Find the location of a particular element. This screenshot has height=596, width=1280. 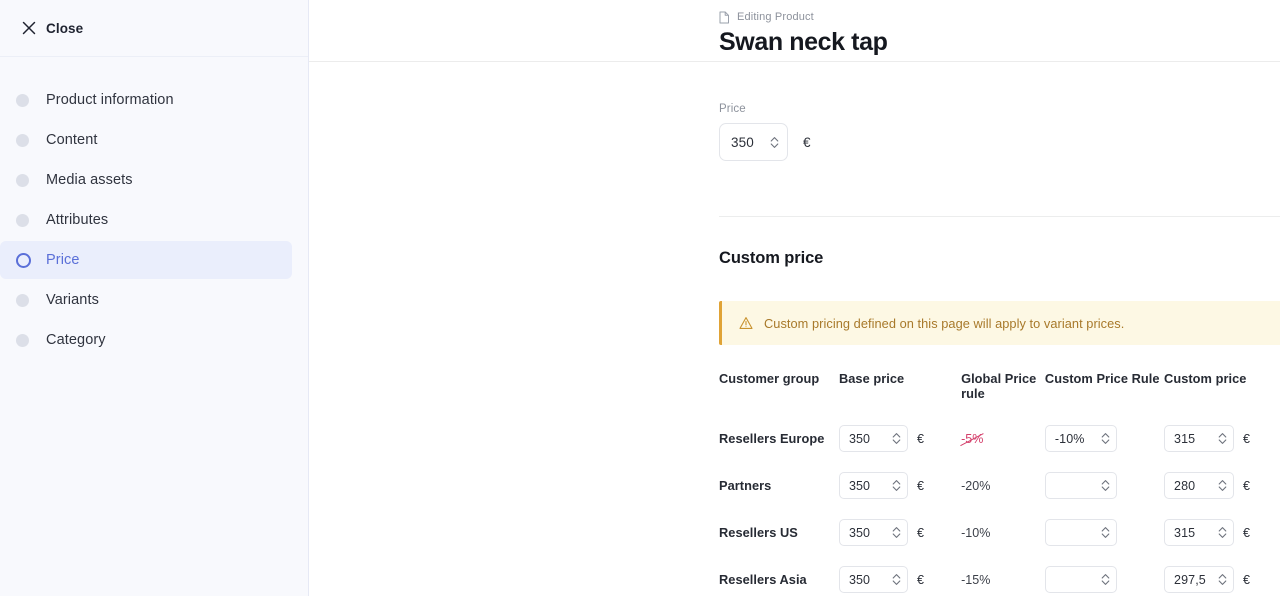

close-icon is located at coordinates (29, 28).